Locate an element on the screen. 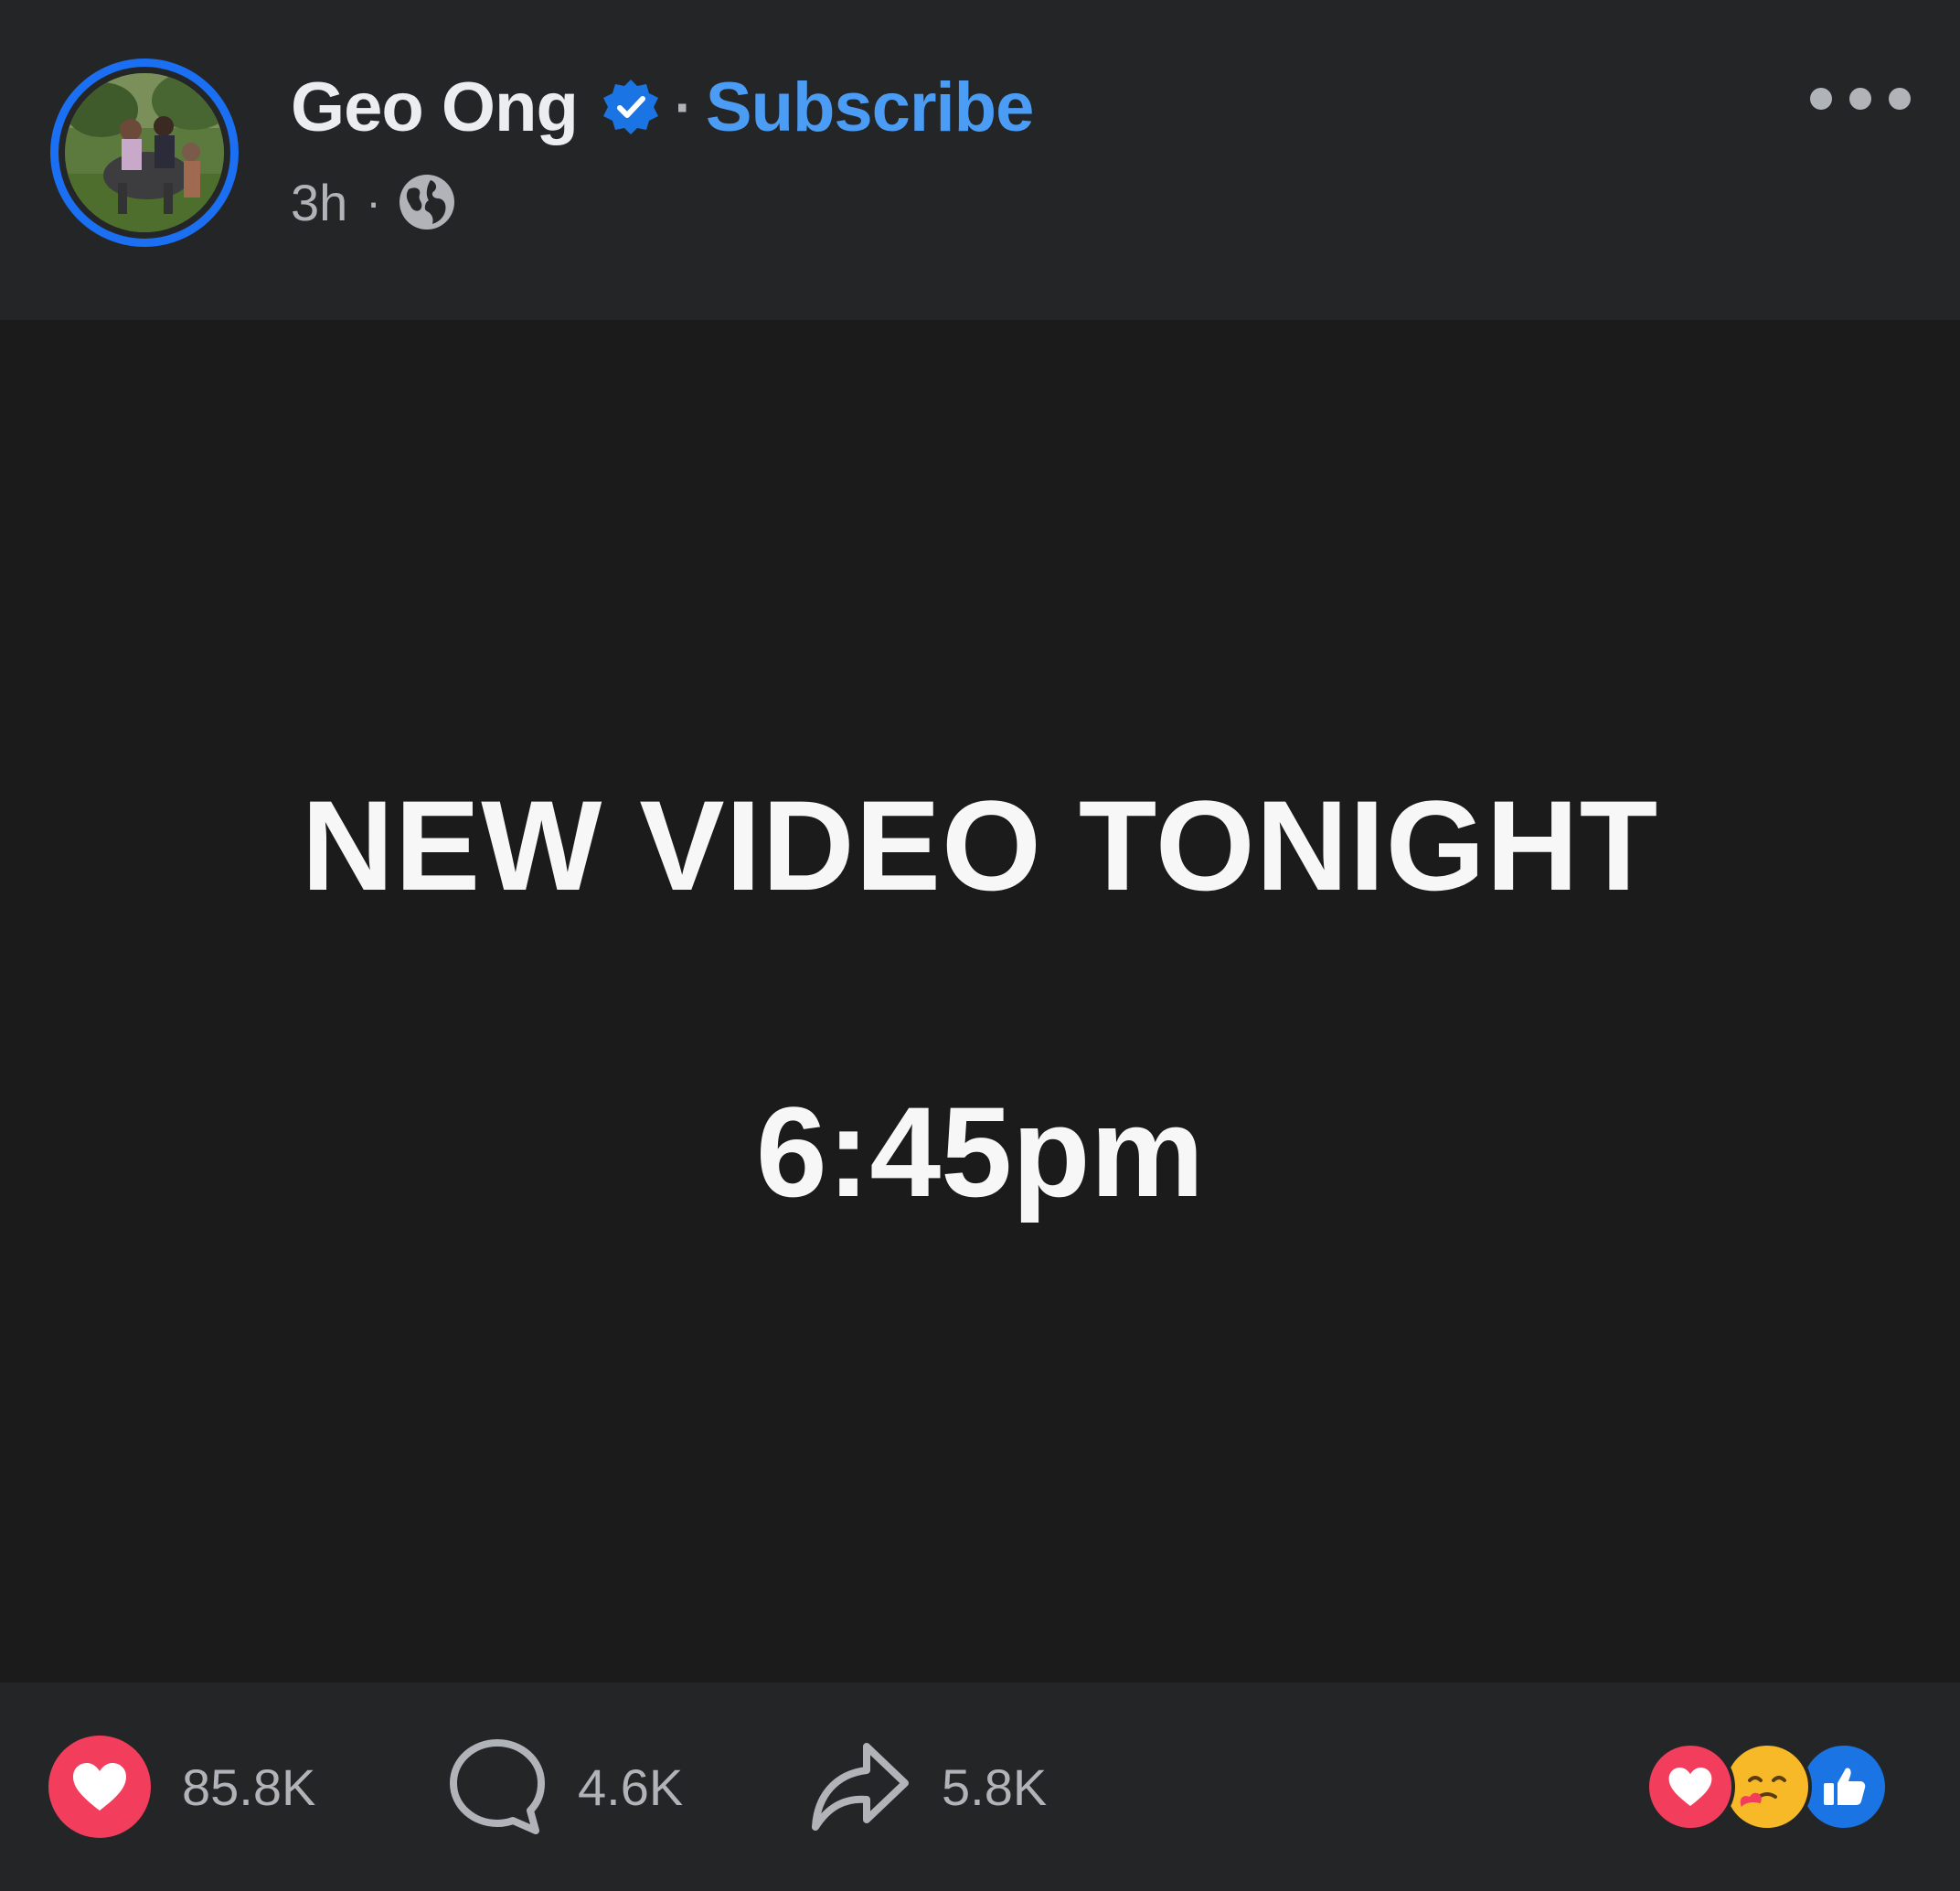 The width and height of the screenshot is (1960, 1891). post-timestamp: 3h is located at coordinates (319, 202).